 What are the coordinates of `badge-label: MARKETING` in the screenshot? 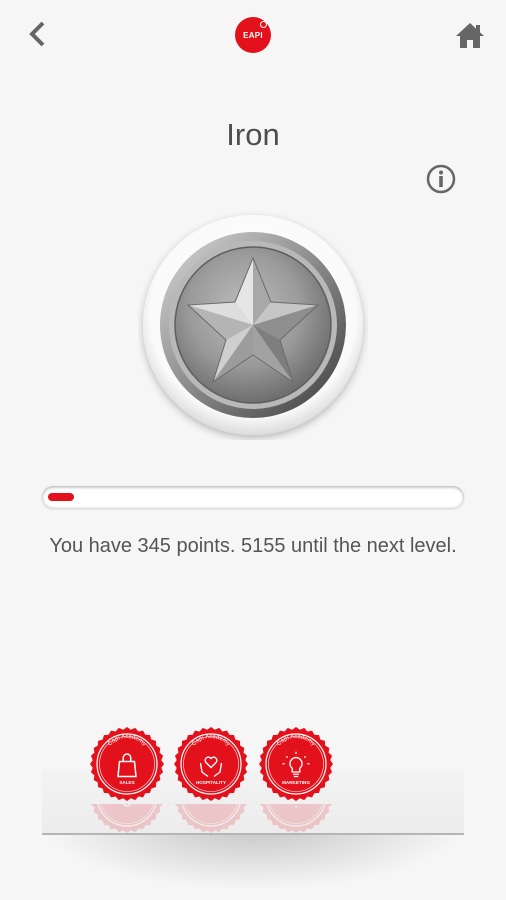 It's located at (296, 782).